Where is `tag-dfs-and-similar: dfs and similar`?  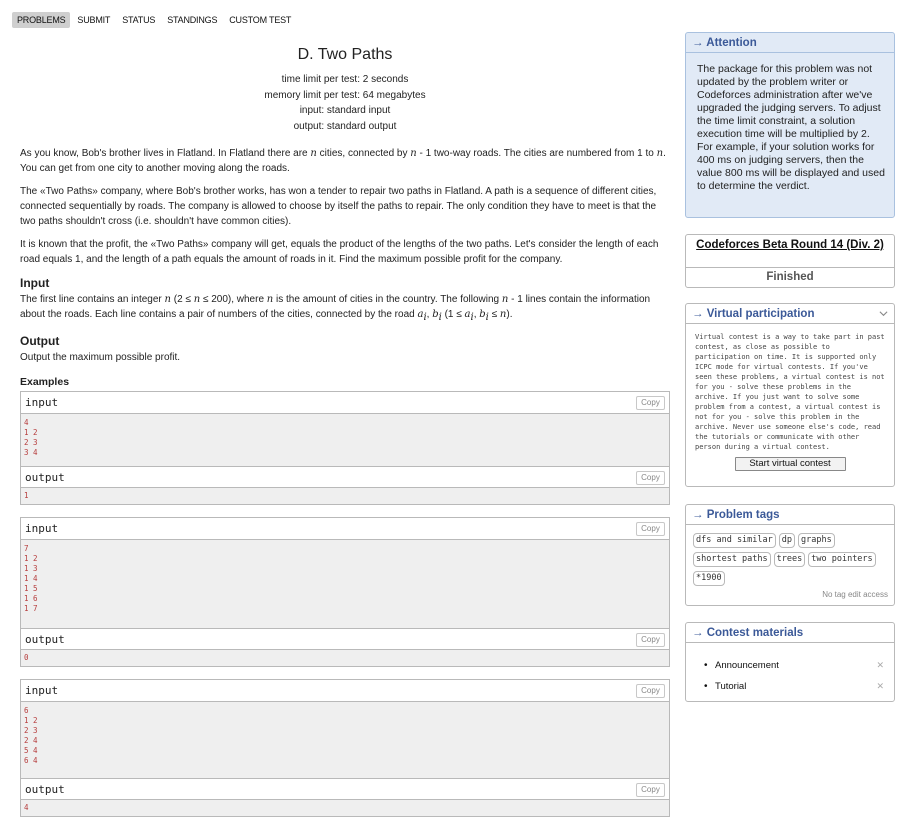
tag-dfs-and-similar: dfs and similar is located at coordinates (734, 540).